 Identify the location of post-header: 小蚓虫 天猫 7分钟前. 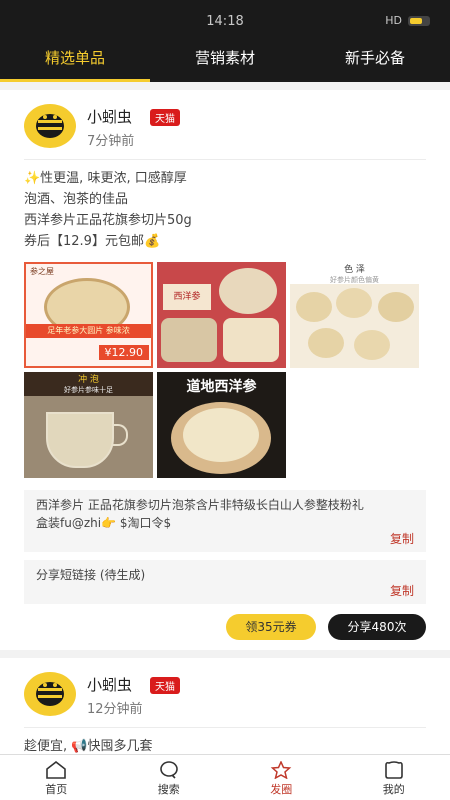
(225, 125).